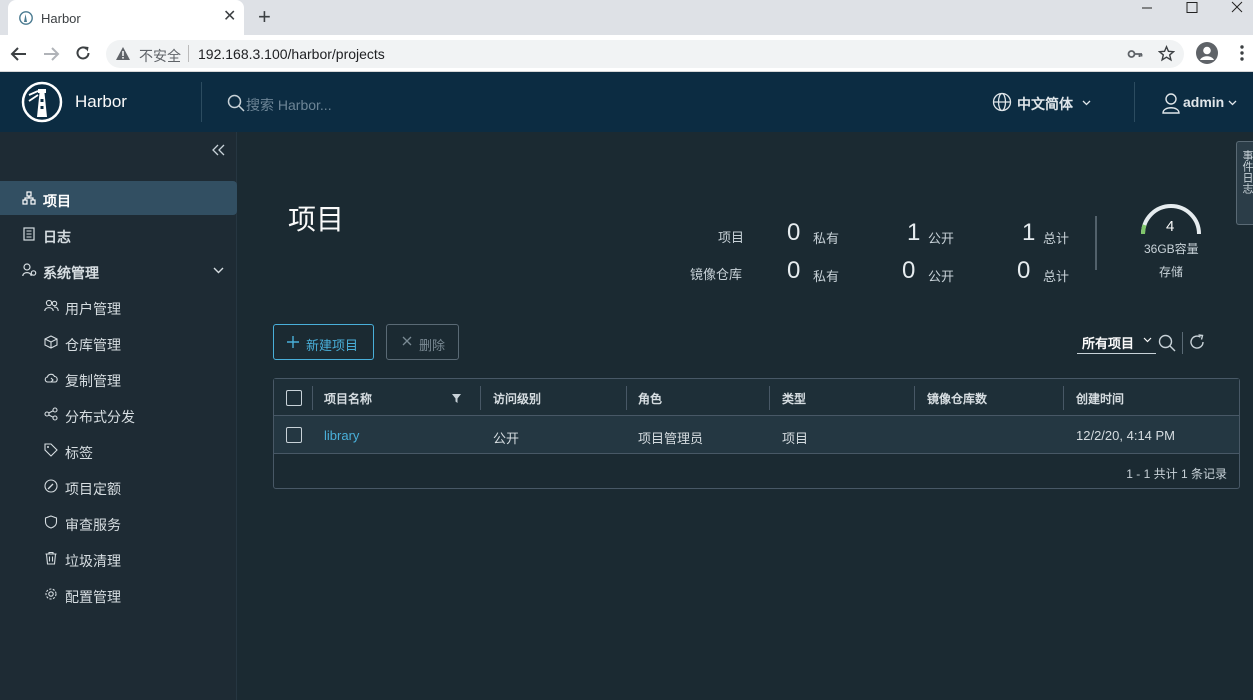 Image resolution: width=1253 pixels, height=700 pixels. I want to click on security-label: 不安全, so click(160, 56).